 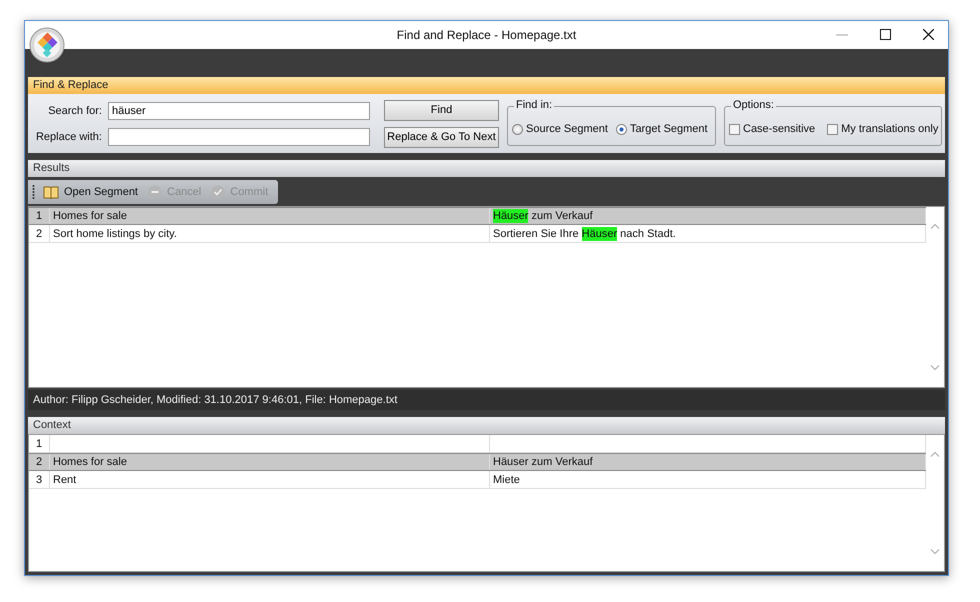 I want to click on close-icon, so click(x=928, y=34).